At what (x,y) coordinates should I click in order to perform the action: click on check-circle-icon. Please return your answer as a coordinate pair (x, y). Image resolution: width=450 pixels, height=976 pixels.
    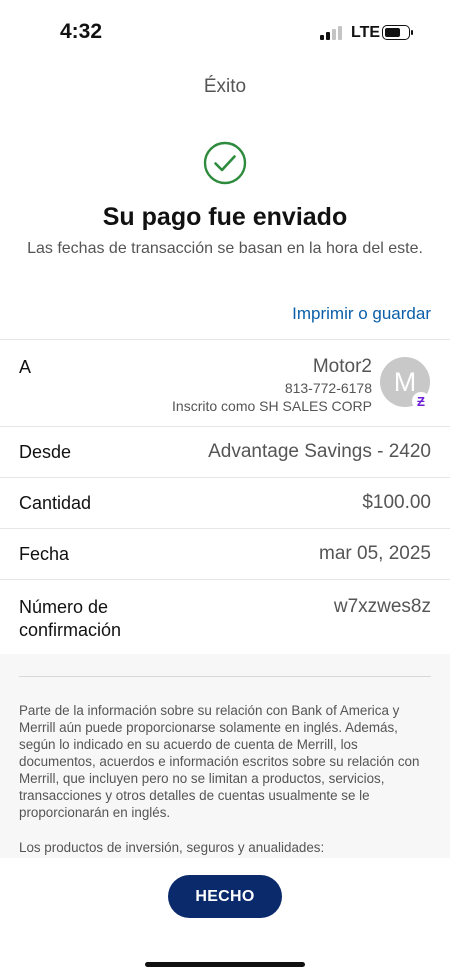
    Looking at the image, I should click on (225, 163).